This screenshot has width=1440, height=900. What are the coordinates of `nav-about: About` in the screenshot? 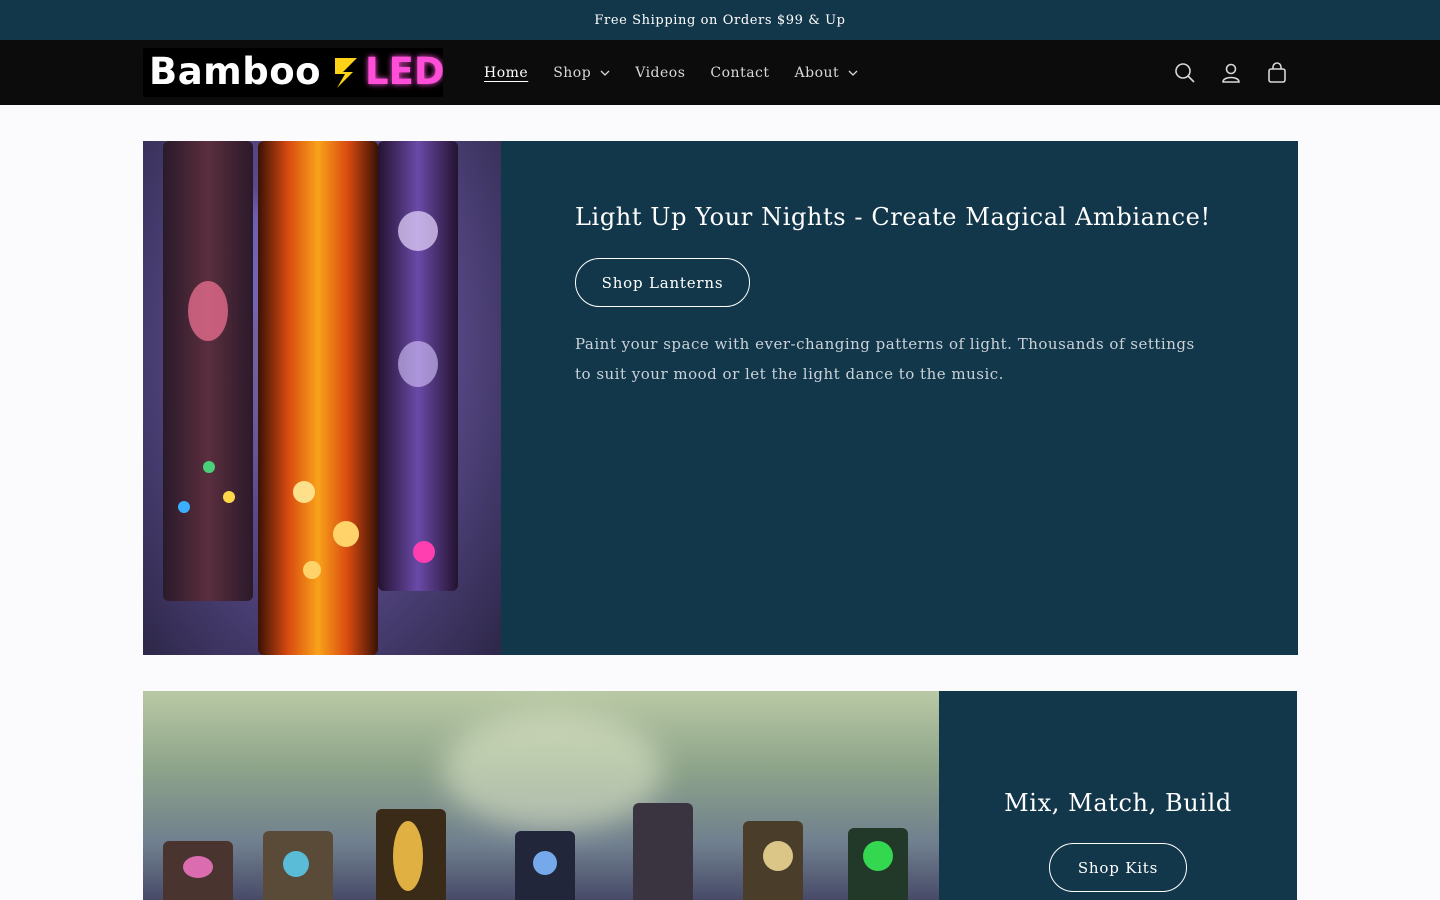 It's located at (827, 73).